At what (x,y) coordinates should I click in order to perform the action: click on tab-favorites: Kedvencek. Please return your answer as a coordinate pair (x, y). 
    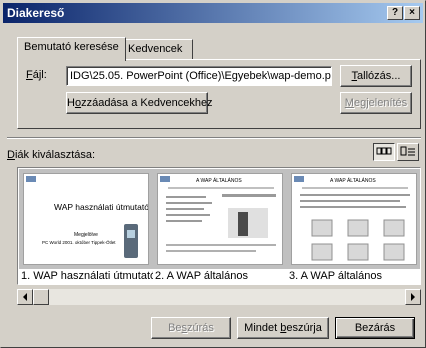
    Looking at the image, I should click on (157, 49).